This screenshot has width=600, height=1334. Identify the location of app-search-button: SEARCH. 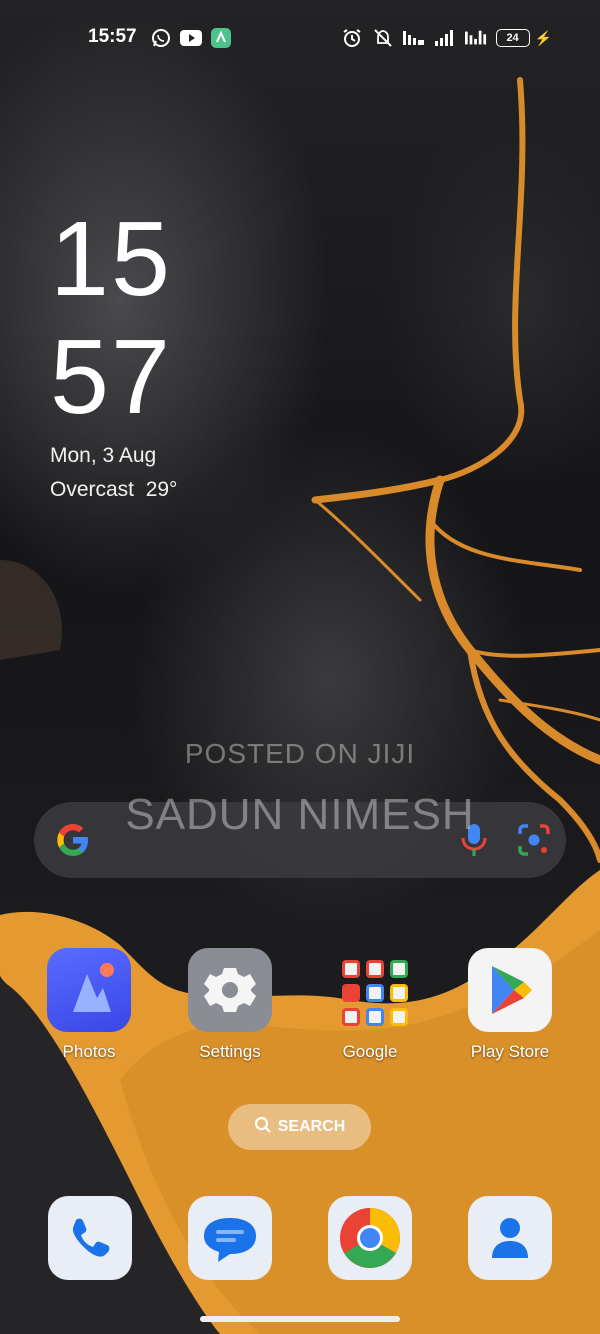
(299, 1127).